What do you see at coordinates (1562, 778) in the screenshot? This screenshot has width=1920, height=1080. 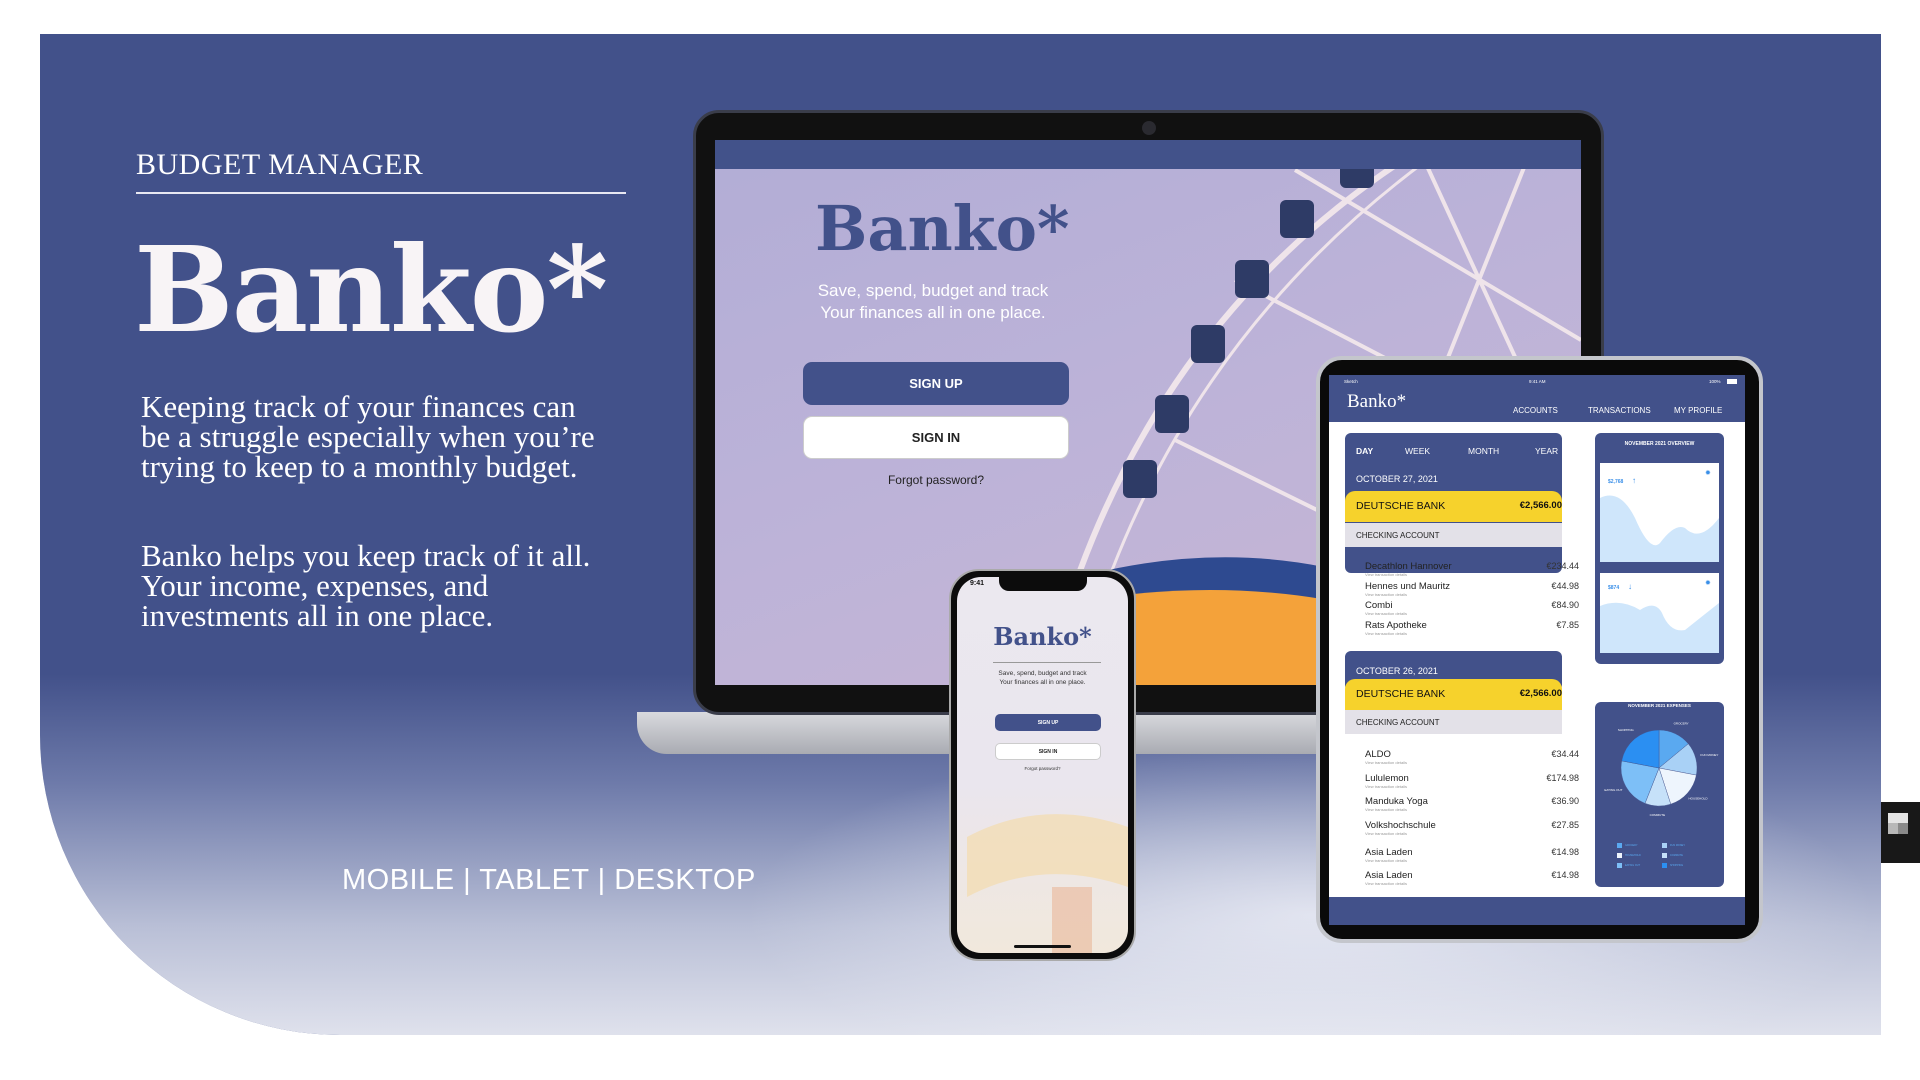 I see `transaction-amount: €174.98` at bounding box center [1562, 778].